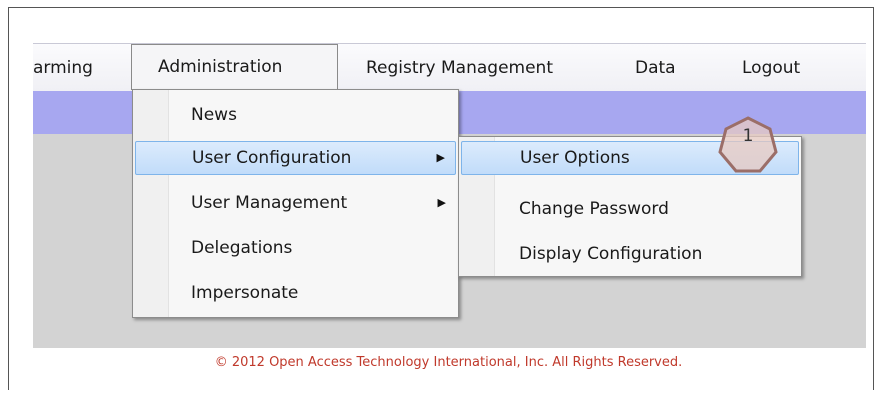 The image size is (881, 396). What do you see at coordinates (575, 158) in the screenshot?
I see `menu-user-options-label: User Options` at bounding box center [575, 158].